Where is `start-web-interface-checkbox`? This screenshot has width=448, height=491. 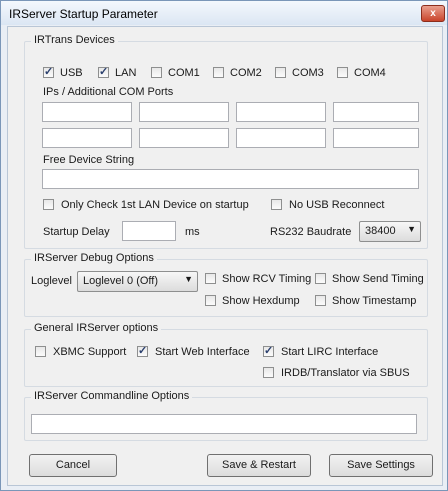
start-web-interface-checkbox is located at coordinates (142, 350).